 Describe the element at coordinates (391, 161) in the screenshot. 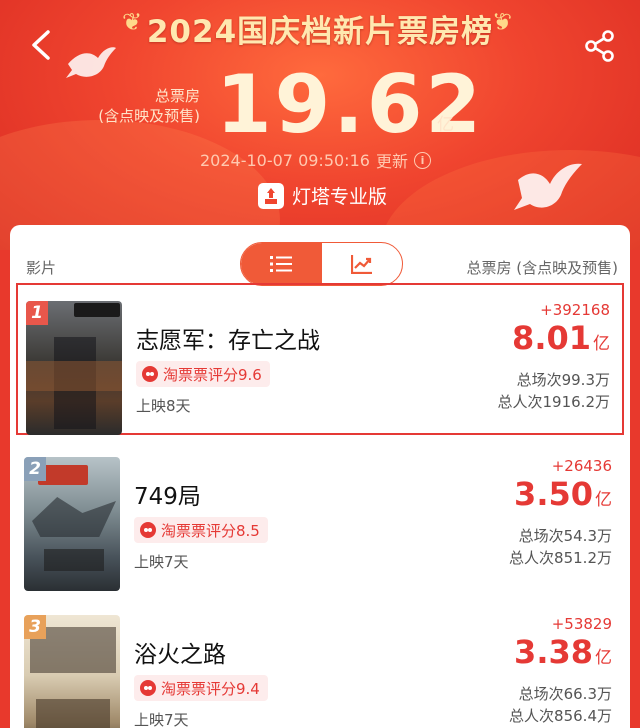

I see `updated-suffix: 更新` at that location.